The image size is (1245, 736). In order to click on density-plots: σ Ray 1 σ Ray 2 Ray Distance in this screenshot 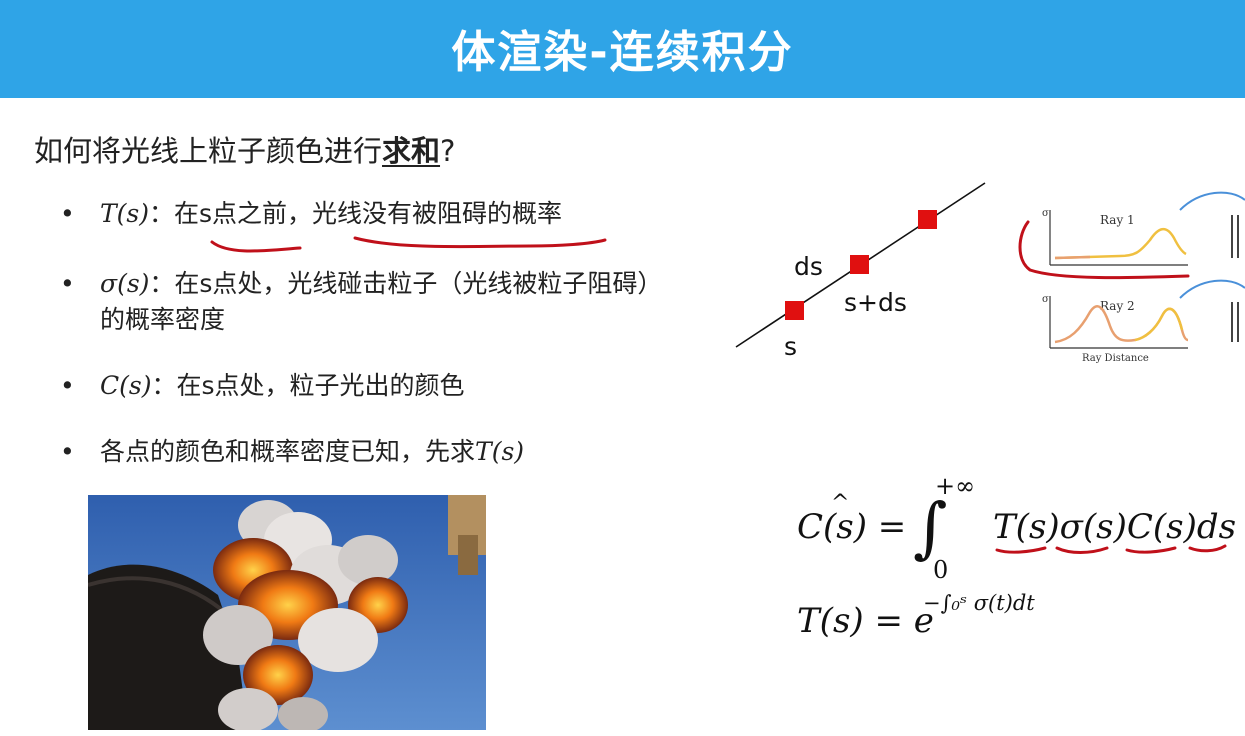, I will do `click(1131, 277)`.